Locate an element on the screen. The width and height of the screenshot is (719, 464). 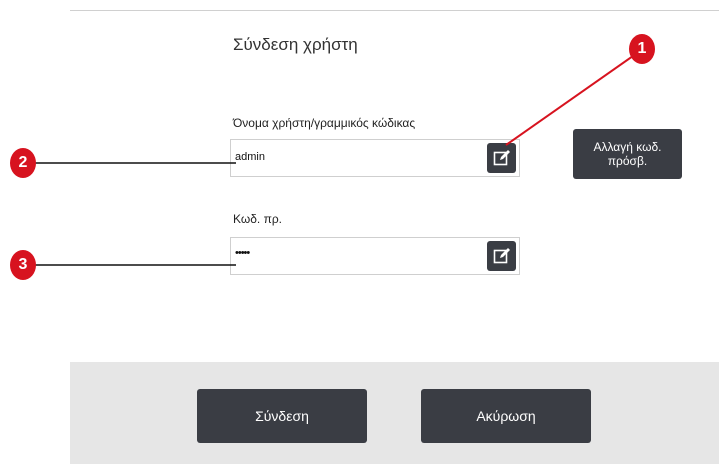
callout-1: 1 is located at coordinates (642, 49).